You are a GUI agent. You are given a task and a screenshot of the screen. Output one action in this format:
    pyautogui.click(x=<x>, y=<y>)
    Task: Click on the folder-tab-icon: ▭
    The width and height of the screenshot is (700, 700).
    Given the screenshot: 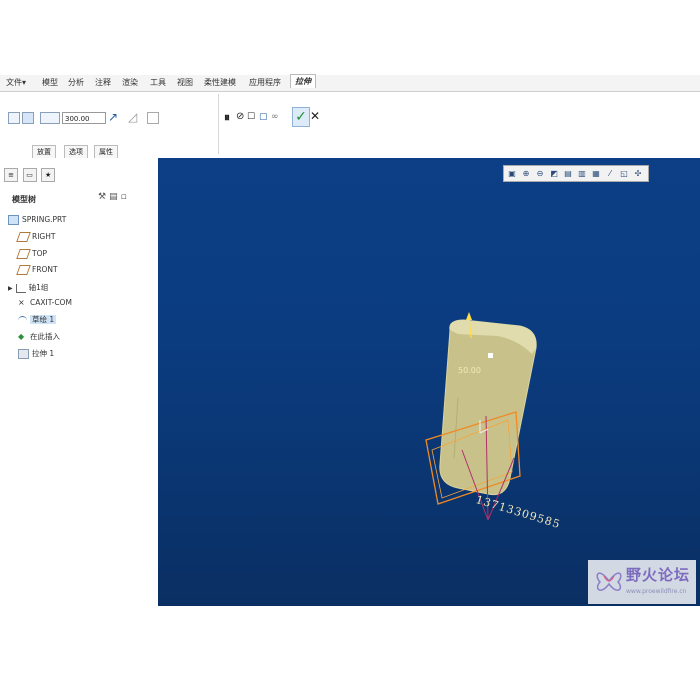 What is the action you would take?
    pyautogui.click(x=29, y=175)
    